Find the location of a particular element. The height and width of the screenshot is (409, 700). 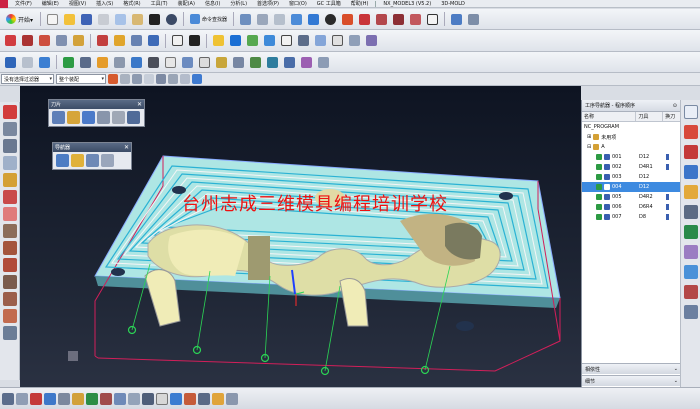

roles-icon is located at coordinates (690, 252).